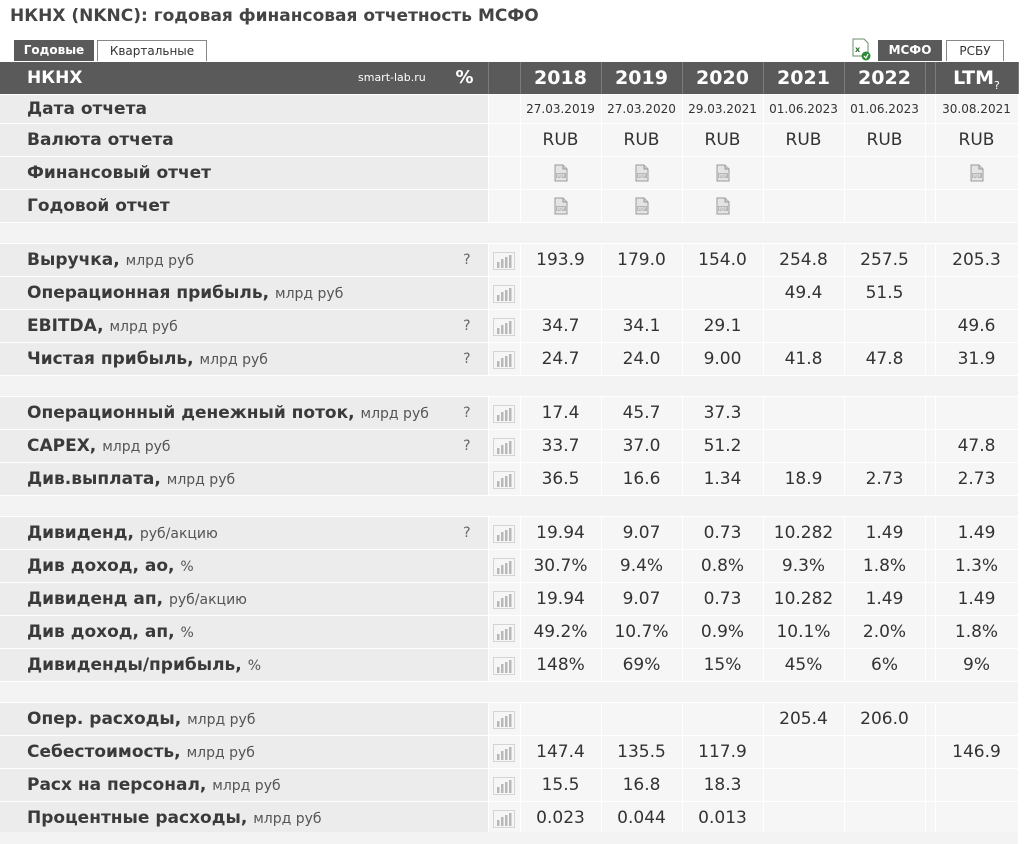 This screenshot has width=1030, height=844. Describe the element at coordinates (885, 78) in the screenshot. I see `header-year-2022: 2022` at that location.